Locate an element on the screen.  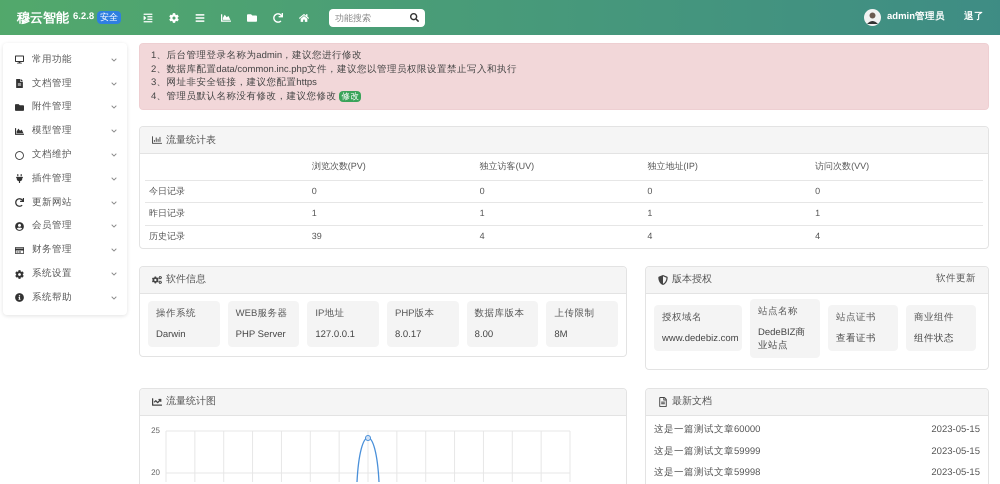
info-value: 127.0.0.1 is located at coordinates (335, 334).